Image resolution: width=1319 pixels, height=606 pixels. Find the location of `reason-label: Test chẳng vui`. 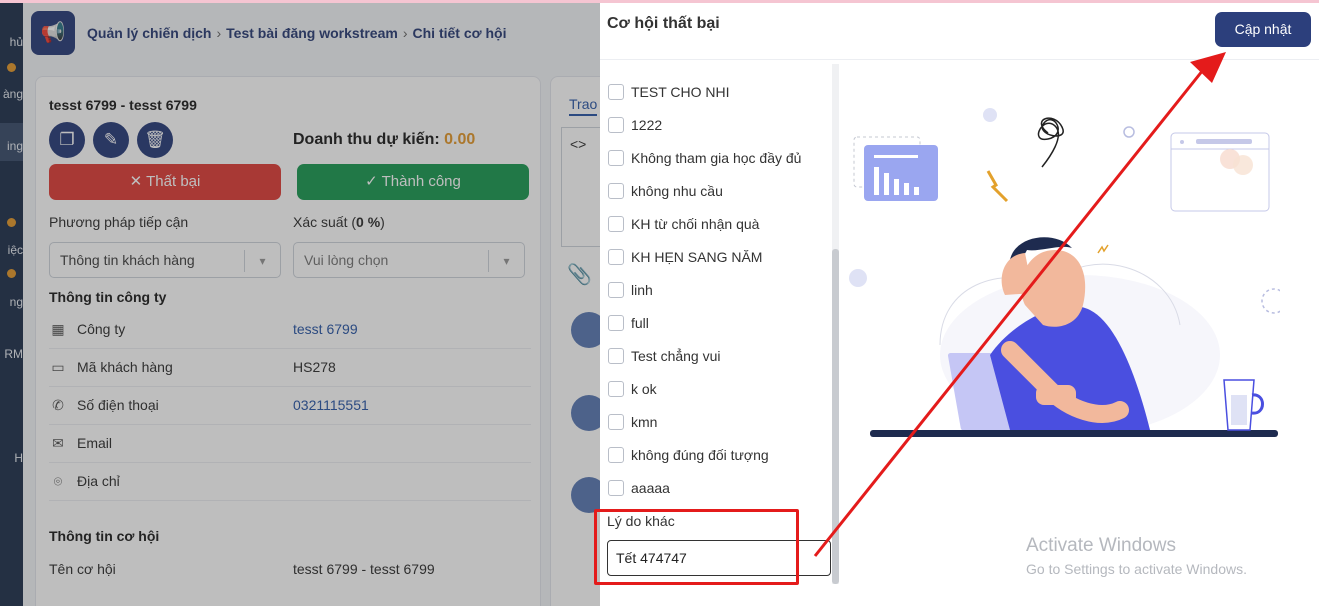

reason-label: Test chẳng vui is located at coordinates (676, 356).